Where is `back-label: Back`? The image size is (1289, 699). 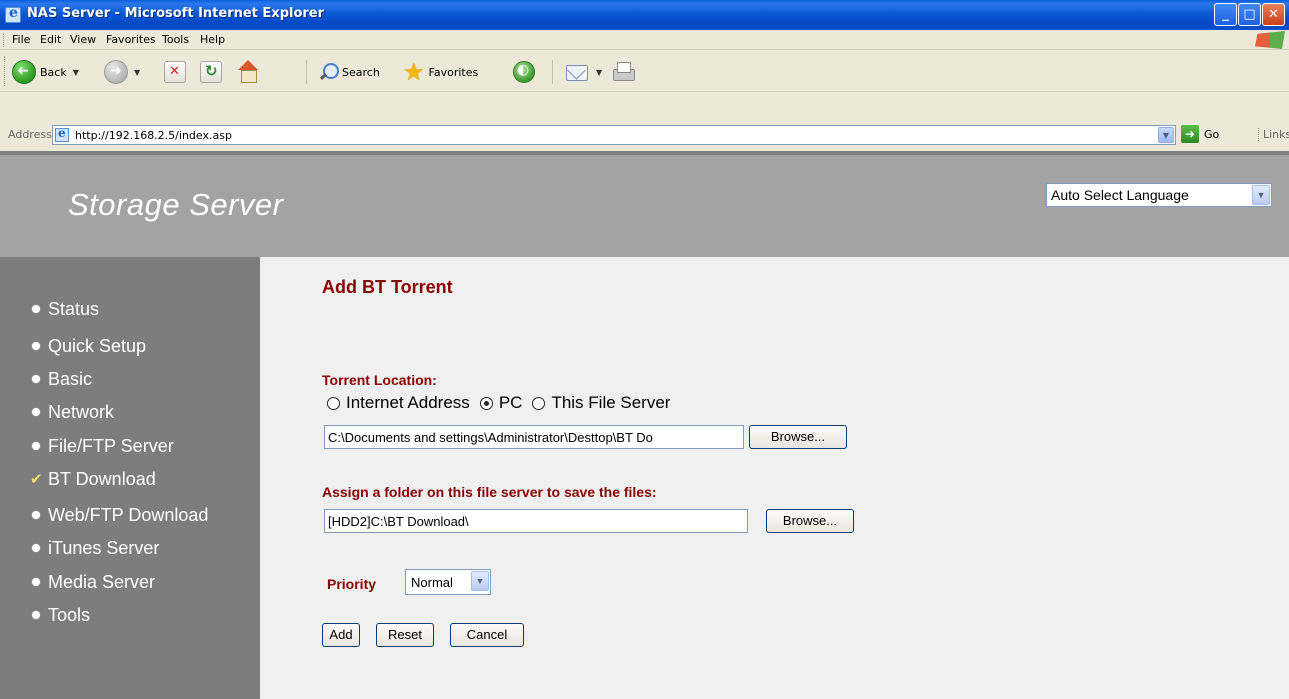 back-label: Back is located at coordinates (53, 72).